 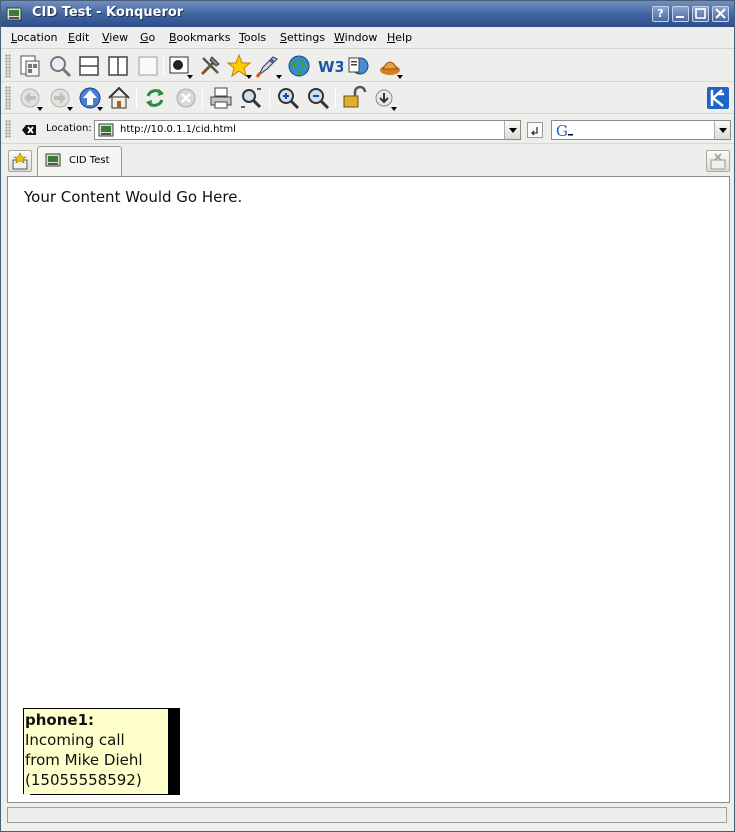 What do you see at coordinates (178, 129) in the screenshot?
I see `url-text: http://10.0.1.1/cid.html` at bounding box center [178, 129].